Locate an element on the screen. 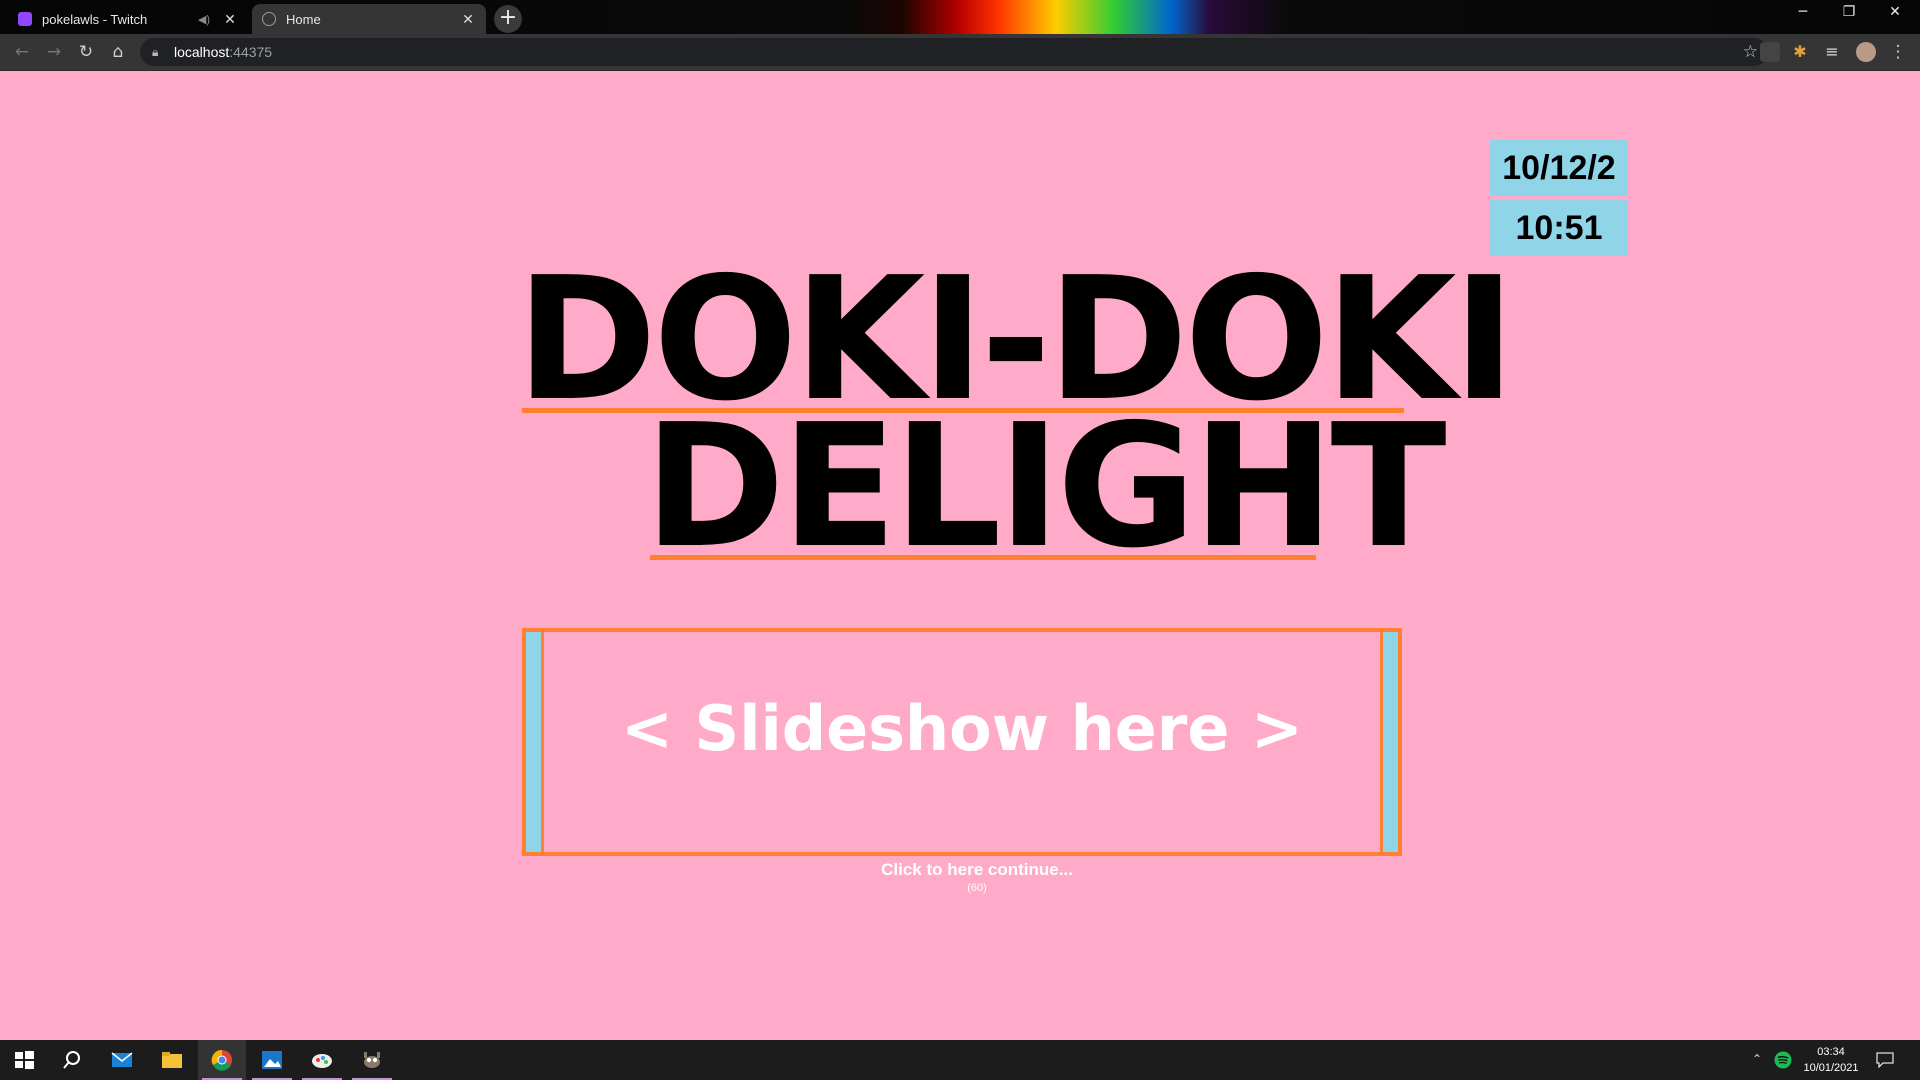  tab-title: pokelawls - Twitch is located at coordinates (95, 19).